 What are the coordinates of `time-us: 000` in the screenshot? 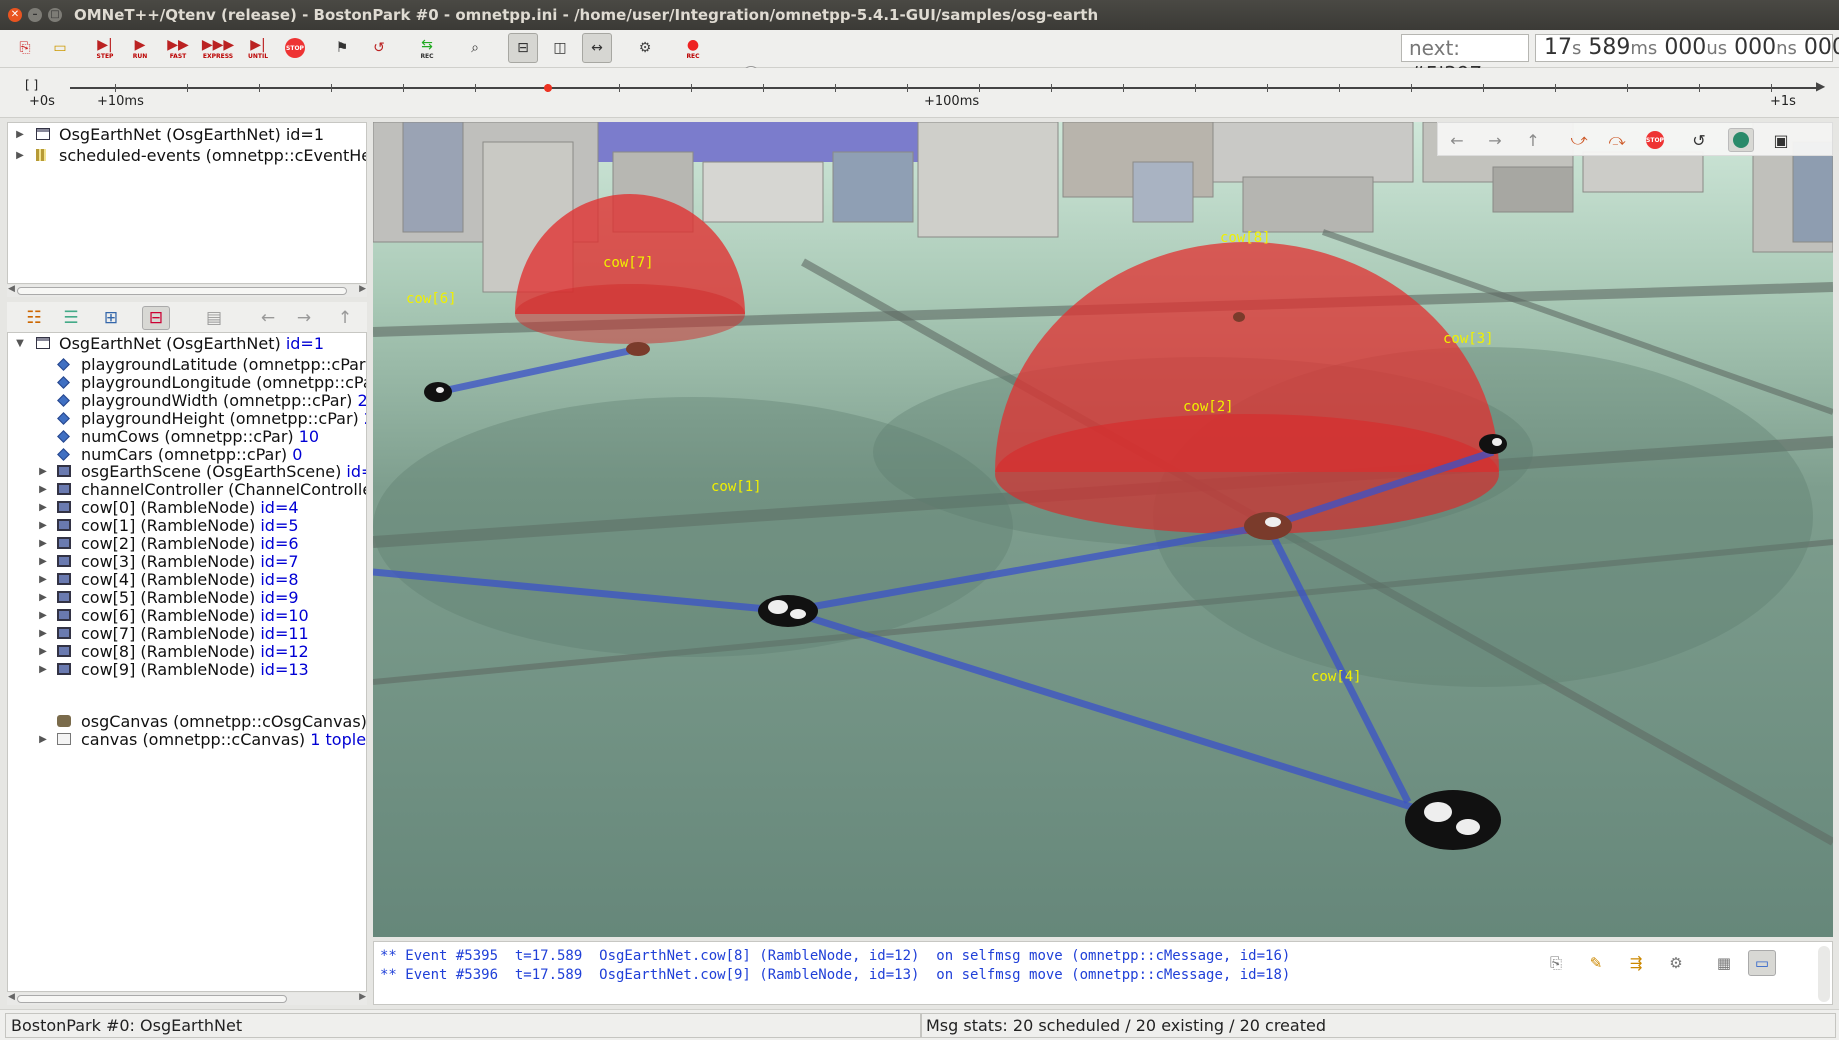 It's located at (1685, 47).